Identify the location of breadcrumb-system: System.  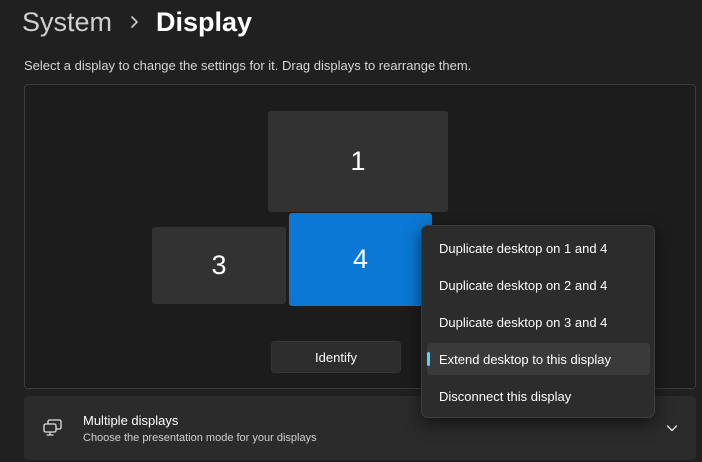
(67, 22).